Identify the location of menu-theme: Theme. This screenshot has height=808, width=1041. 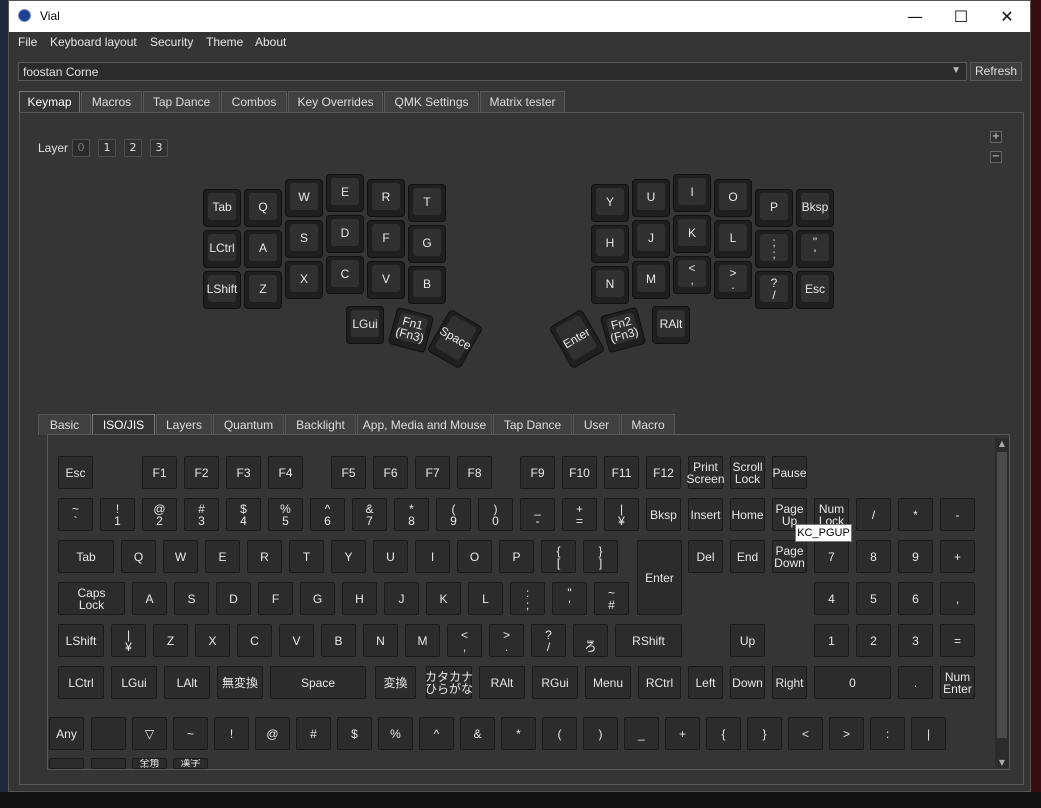
(224, 42).